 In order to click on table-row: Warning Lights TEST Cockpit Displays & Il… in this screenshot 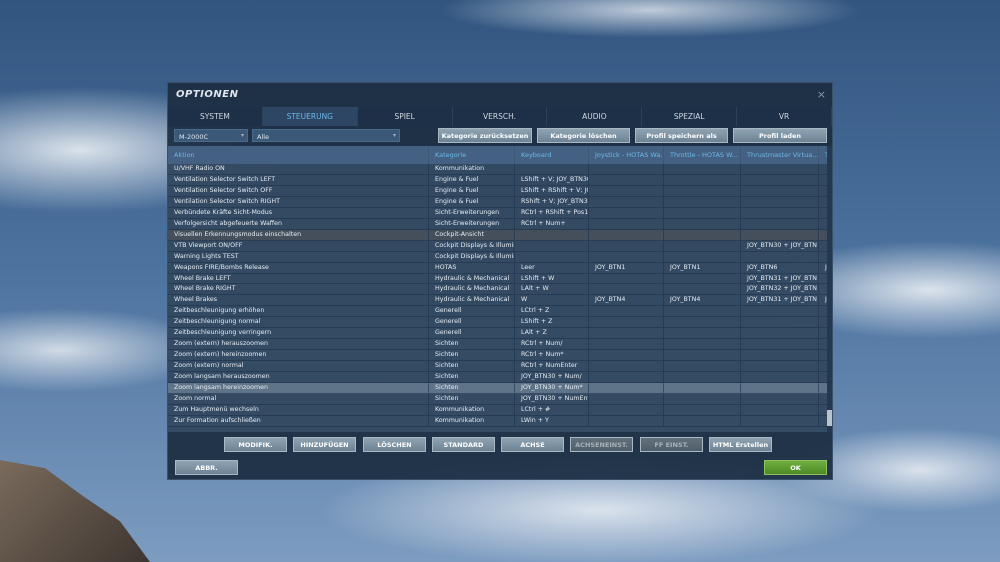, I will do `click(500, 257)`.